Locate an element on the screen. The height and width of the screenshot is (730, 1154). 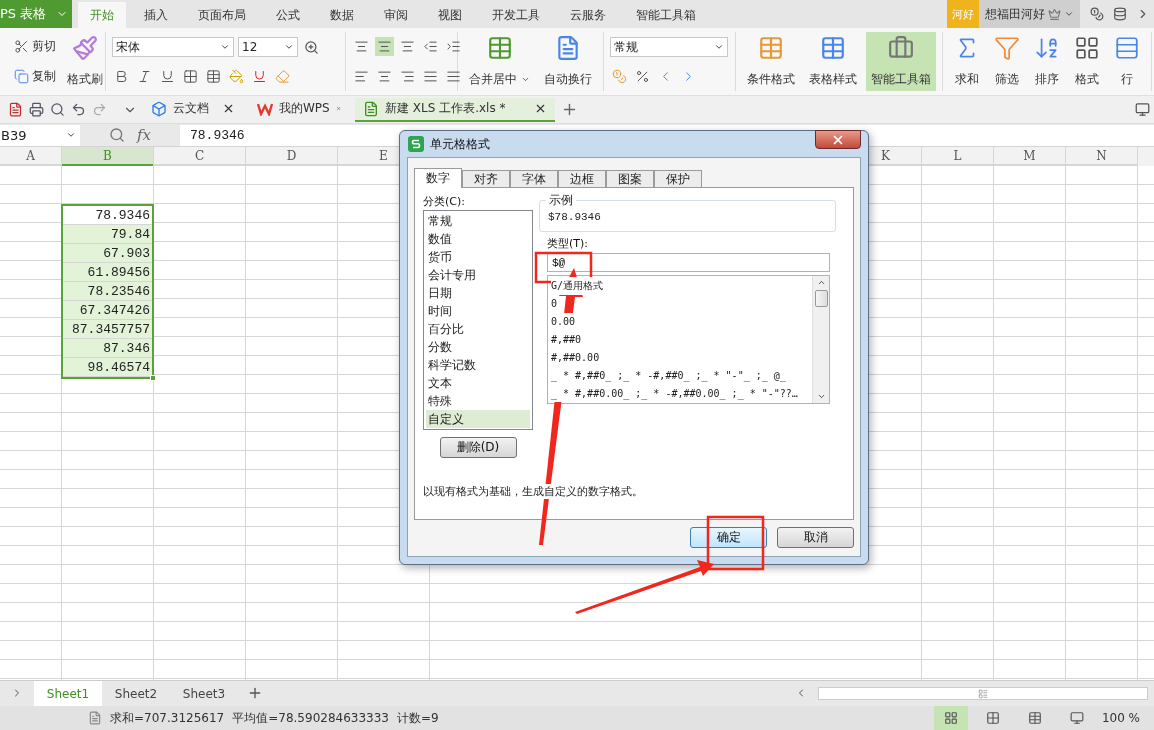
table-cell: 67.903 is located at coordinates (107, 253).